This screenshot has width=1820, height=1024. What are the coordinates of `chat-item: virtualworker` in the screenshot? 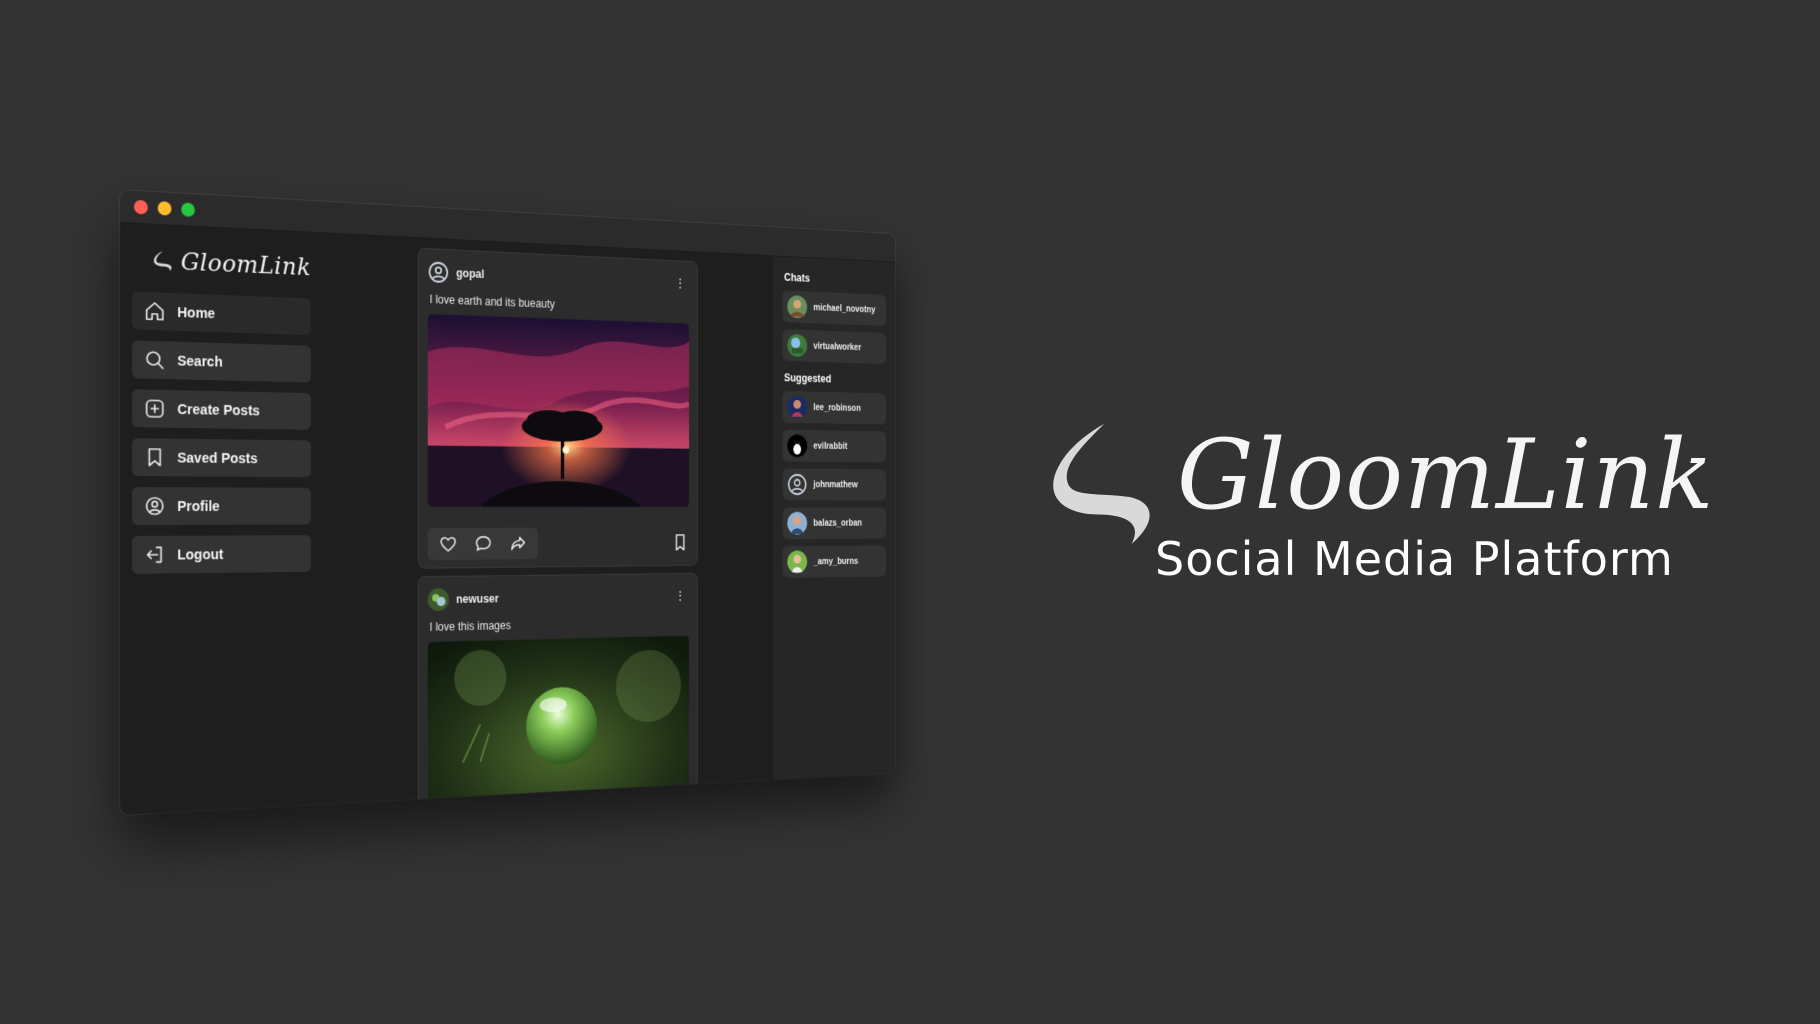 It's located at (834, 347).